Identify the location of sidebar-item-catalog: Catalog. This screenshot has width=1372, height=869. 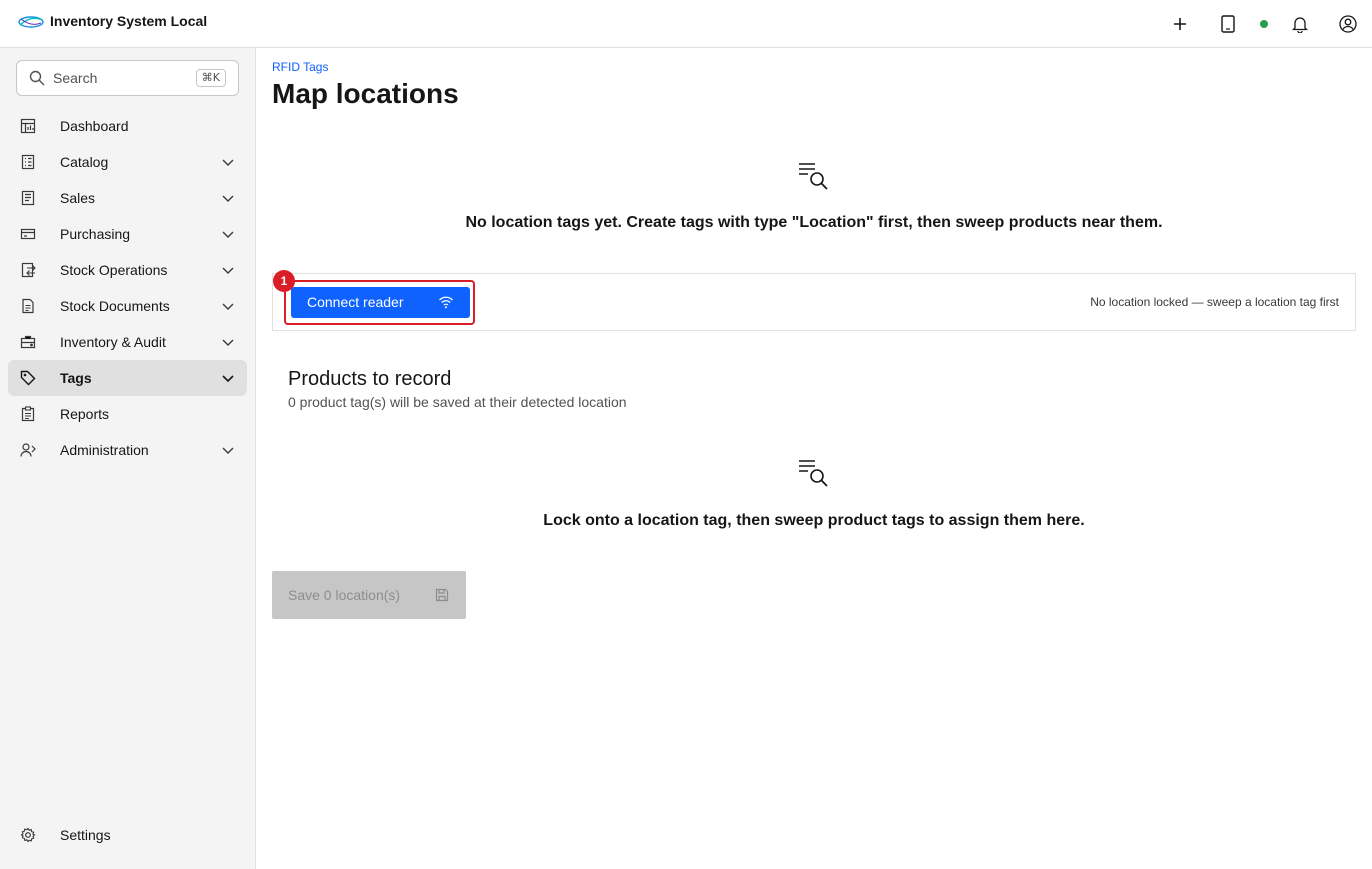
(127, 162).